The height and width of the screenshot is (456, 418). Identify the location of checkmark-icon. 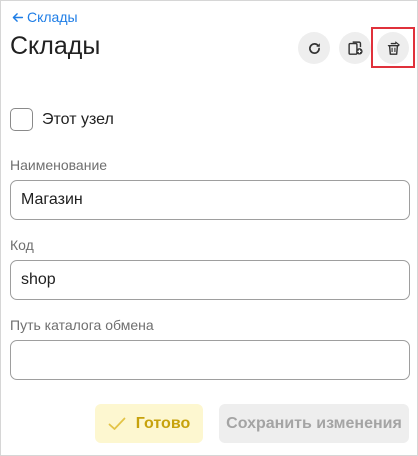
(117, 423).